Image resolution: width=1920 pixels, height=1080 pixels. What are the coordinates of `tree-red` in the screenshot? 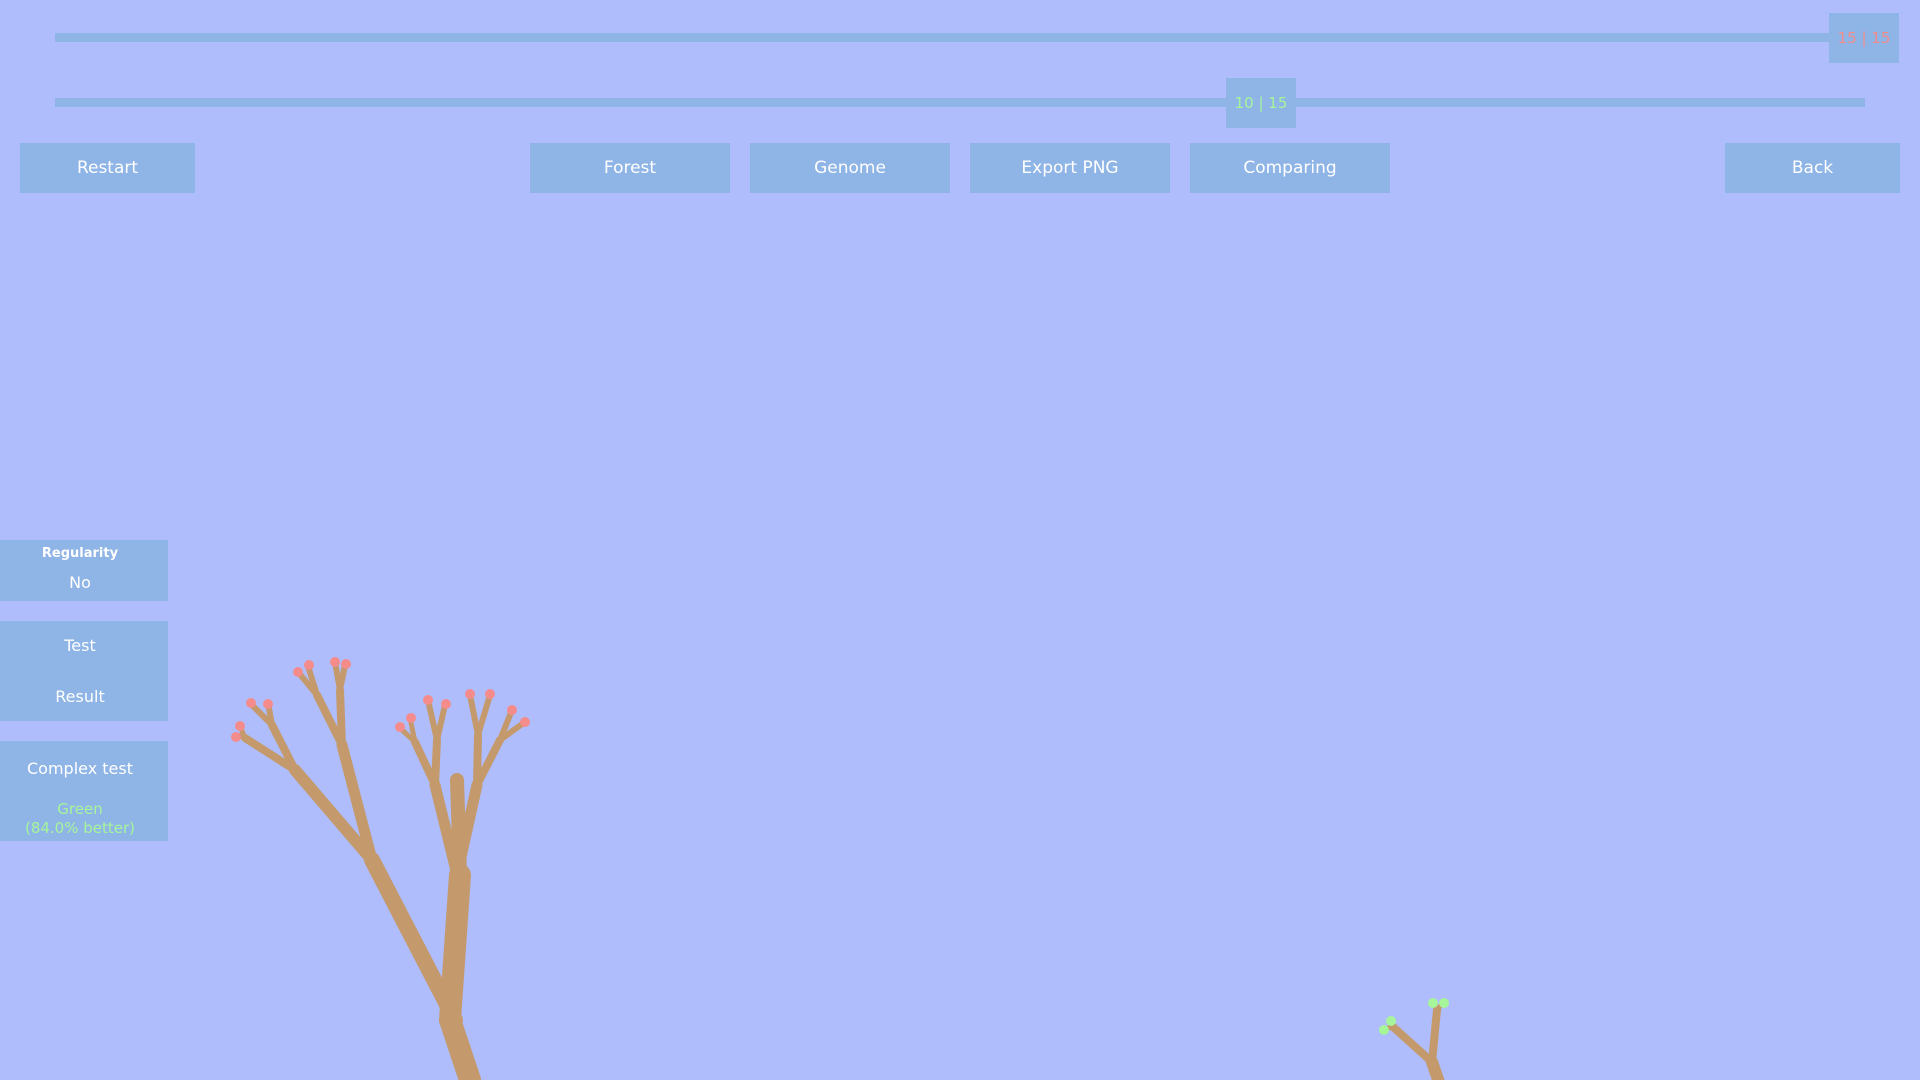 It's located at (381, 869).